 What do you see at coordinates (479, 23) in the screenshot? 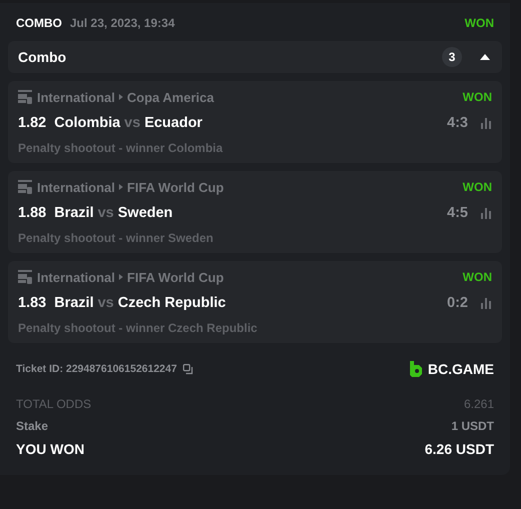
I see `bet-status: WON` at bounding box center [479, 23].